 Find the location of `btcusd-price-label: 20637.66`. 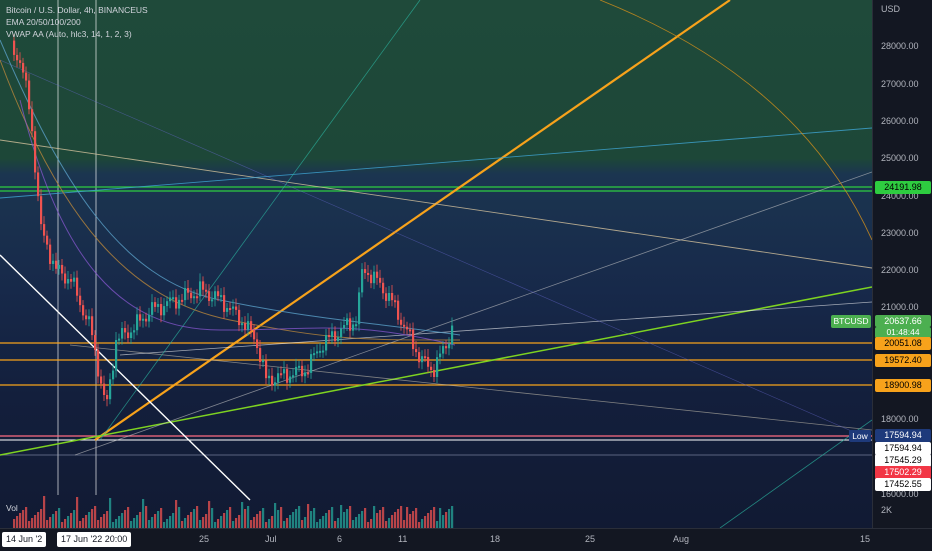

btcusd-price-label: 20637.66 is located at coordinates (903, 321).